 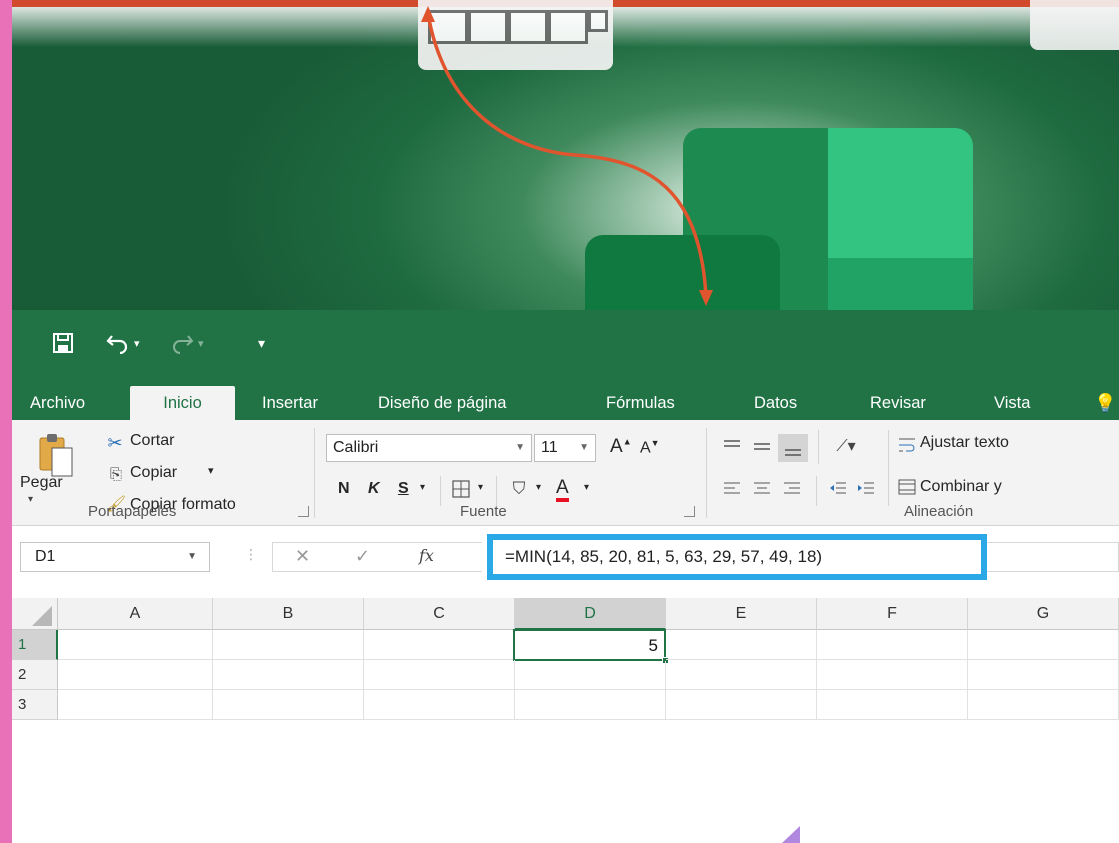 I want to click on underline-dropdown-icon: ▾, so click(x=422, y=487).